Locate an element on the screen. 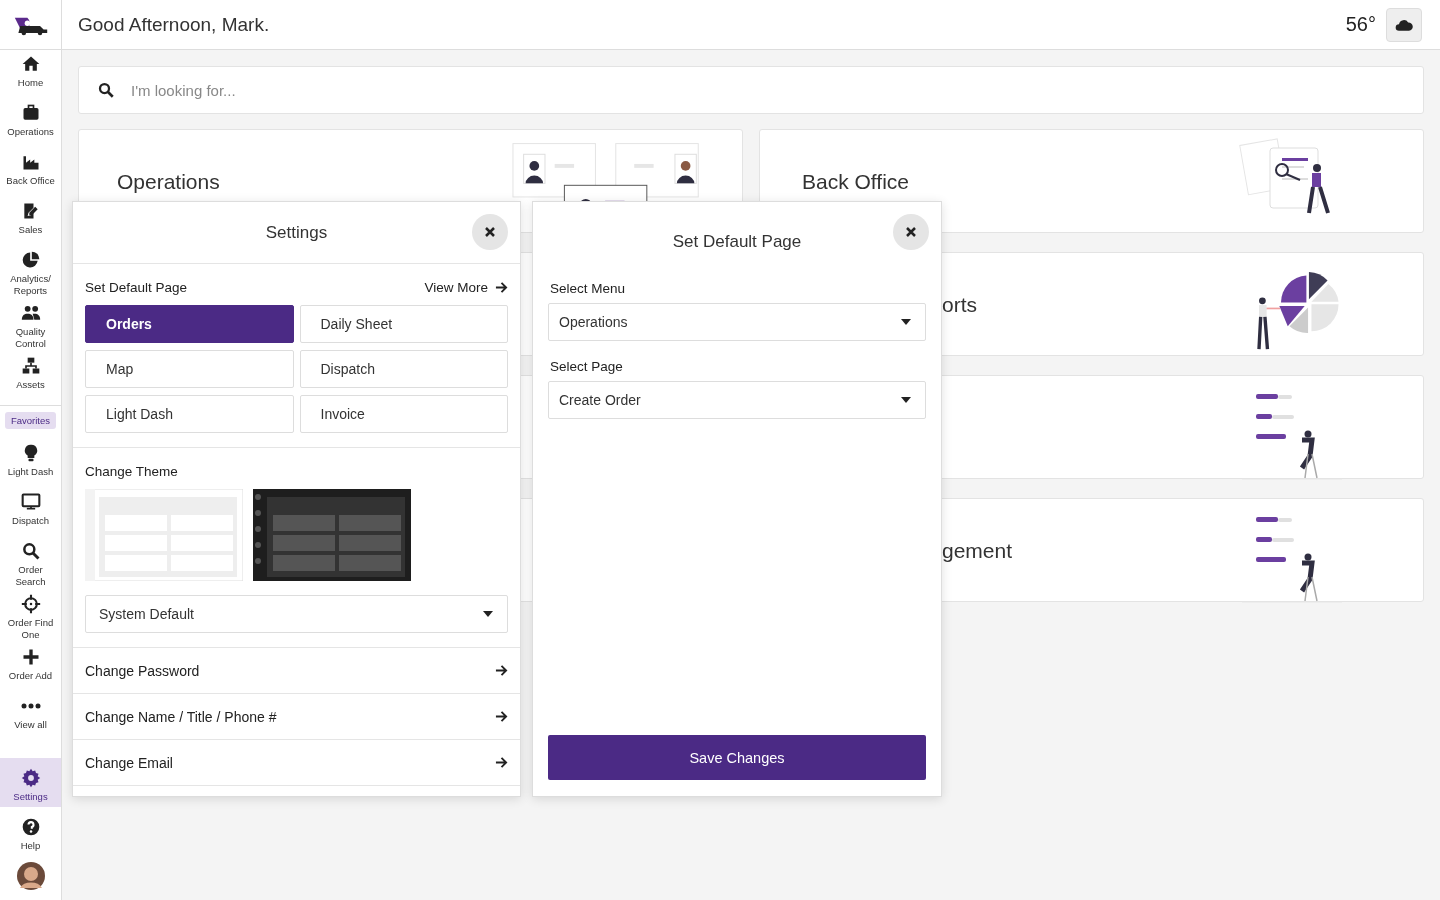 This screenshot has width=1440, height=900. field-label: Select Page is located at coordinates (587, 366).